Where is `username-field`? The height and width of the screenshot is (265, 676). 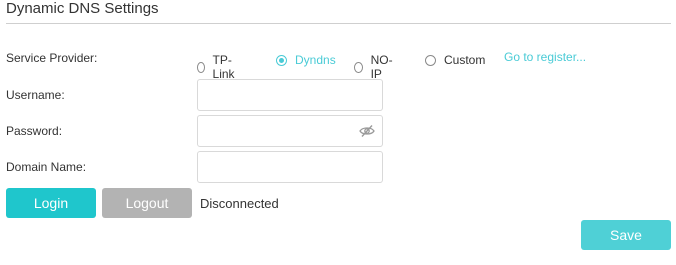
username-field is located at coordinates (290, 95).